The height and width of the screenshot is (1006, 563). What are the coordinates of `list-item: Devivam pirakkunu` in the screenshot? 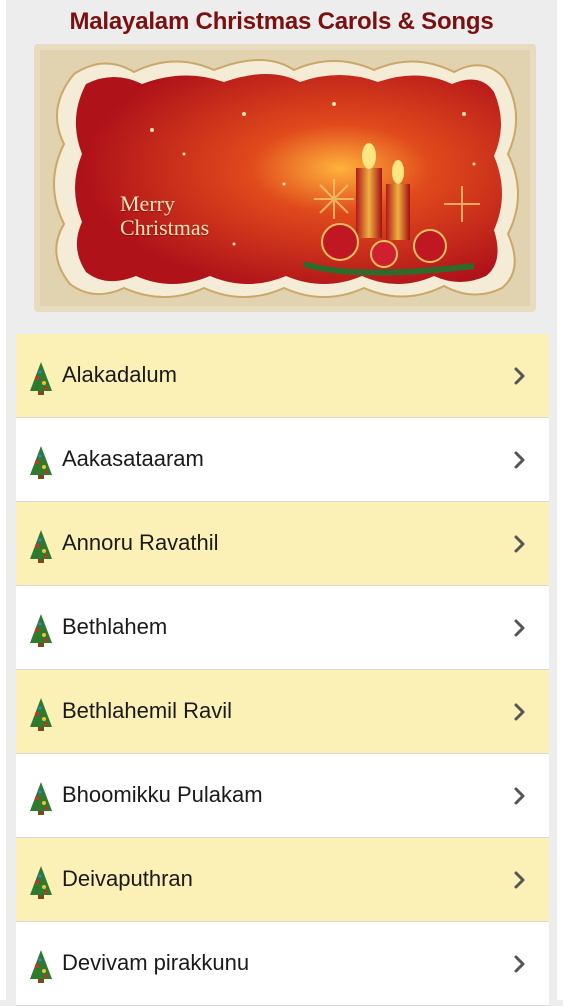 It's located at (282, 964).